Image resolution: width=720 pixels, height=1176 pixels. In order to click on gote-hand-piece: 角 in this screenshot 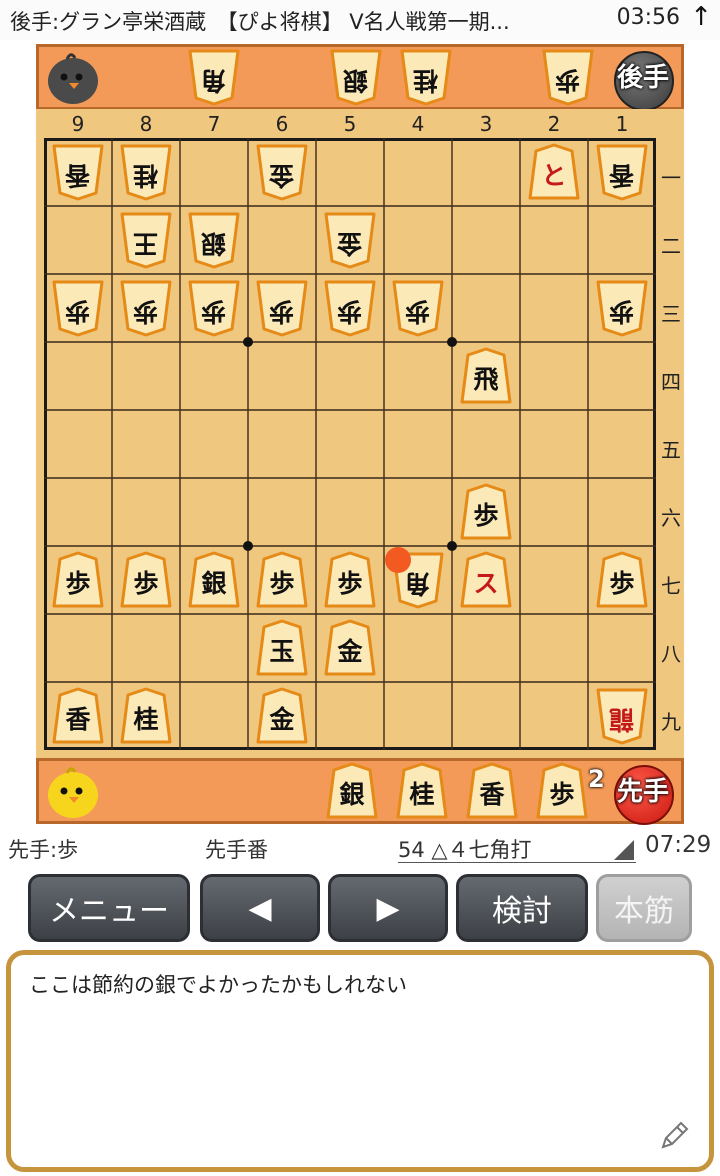, I will do `click(214, 77)`.